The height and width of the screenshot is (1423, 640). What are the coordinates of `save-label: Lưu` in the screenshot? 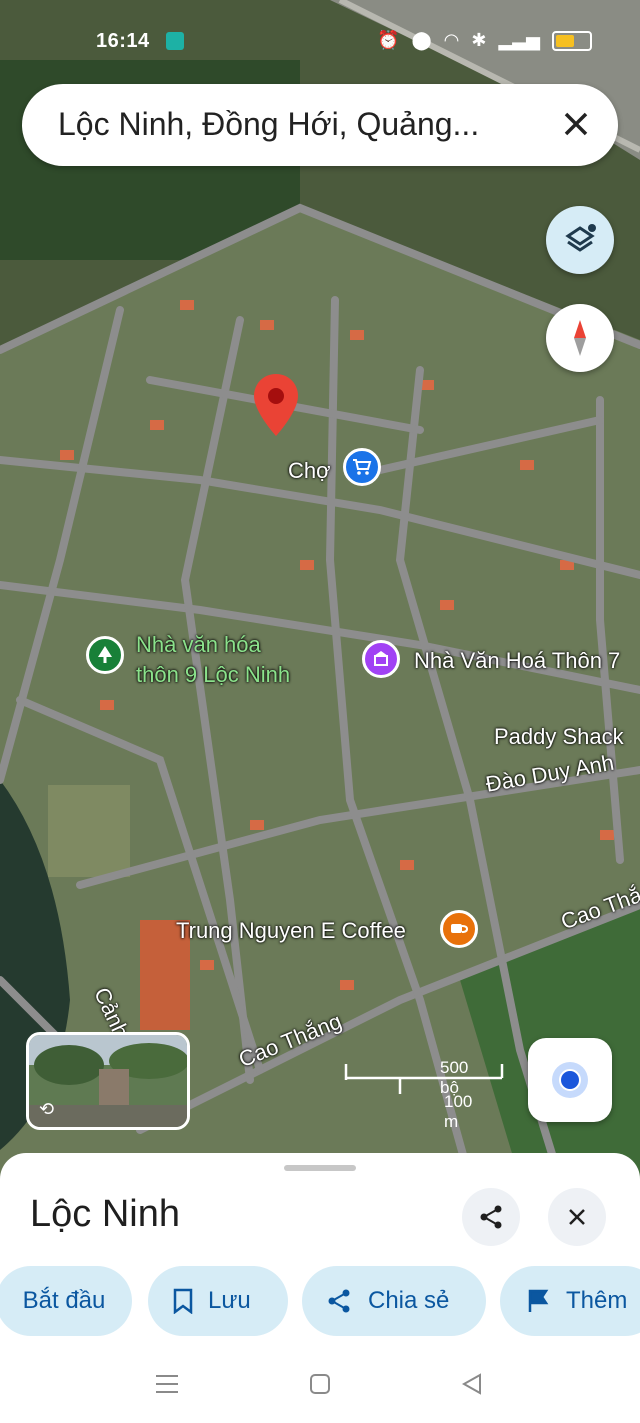 It's located at (229, 1300).